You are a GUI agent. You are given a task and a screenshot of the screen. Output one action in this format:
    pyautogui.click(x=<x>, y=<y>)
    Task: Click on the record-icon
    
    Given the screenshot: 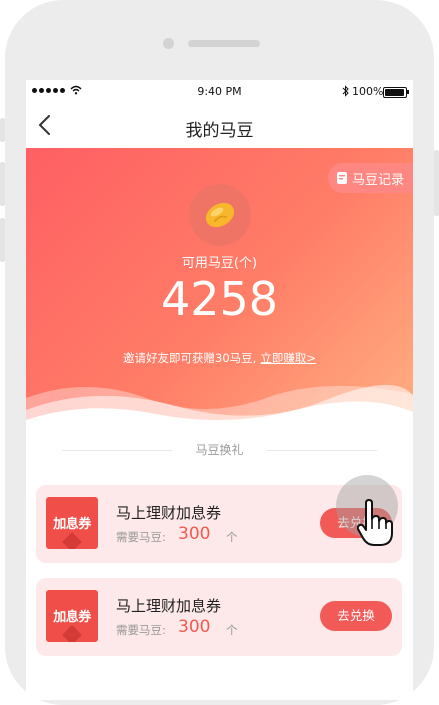 What is the action you would take?
    pyautogui.click(x=342, y=178)
    